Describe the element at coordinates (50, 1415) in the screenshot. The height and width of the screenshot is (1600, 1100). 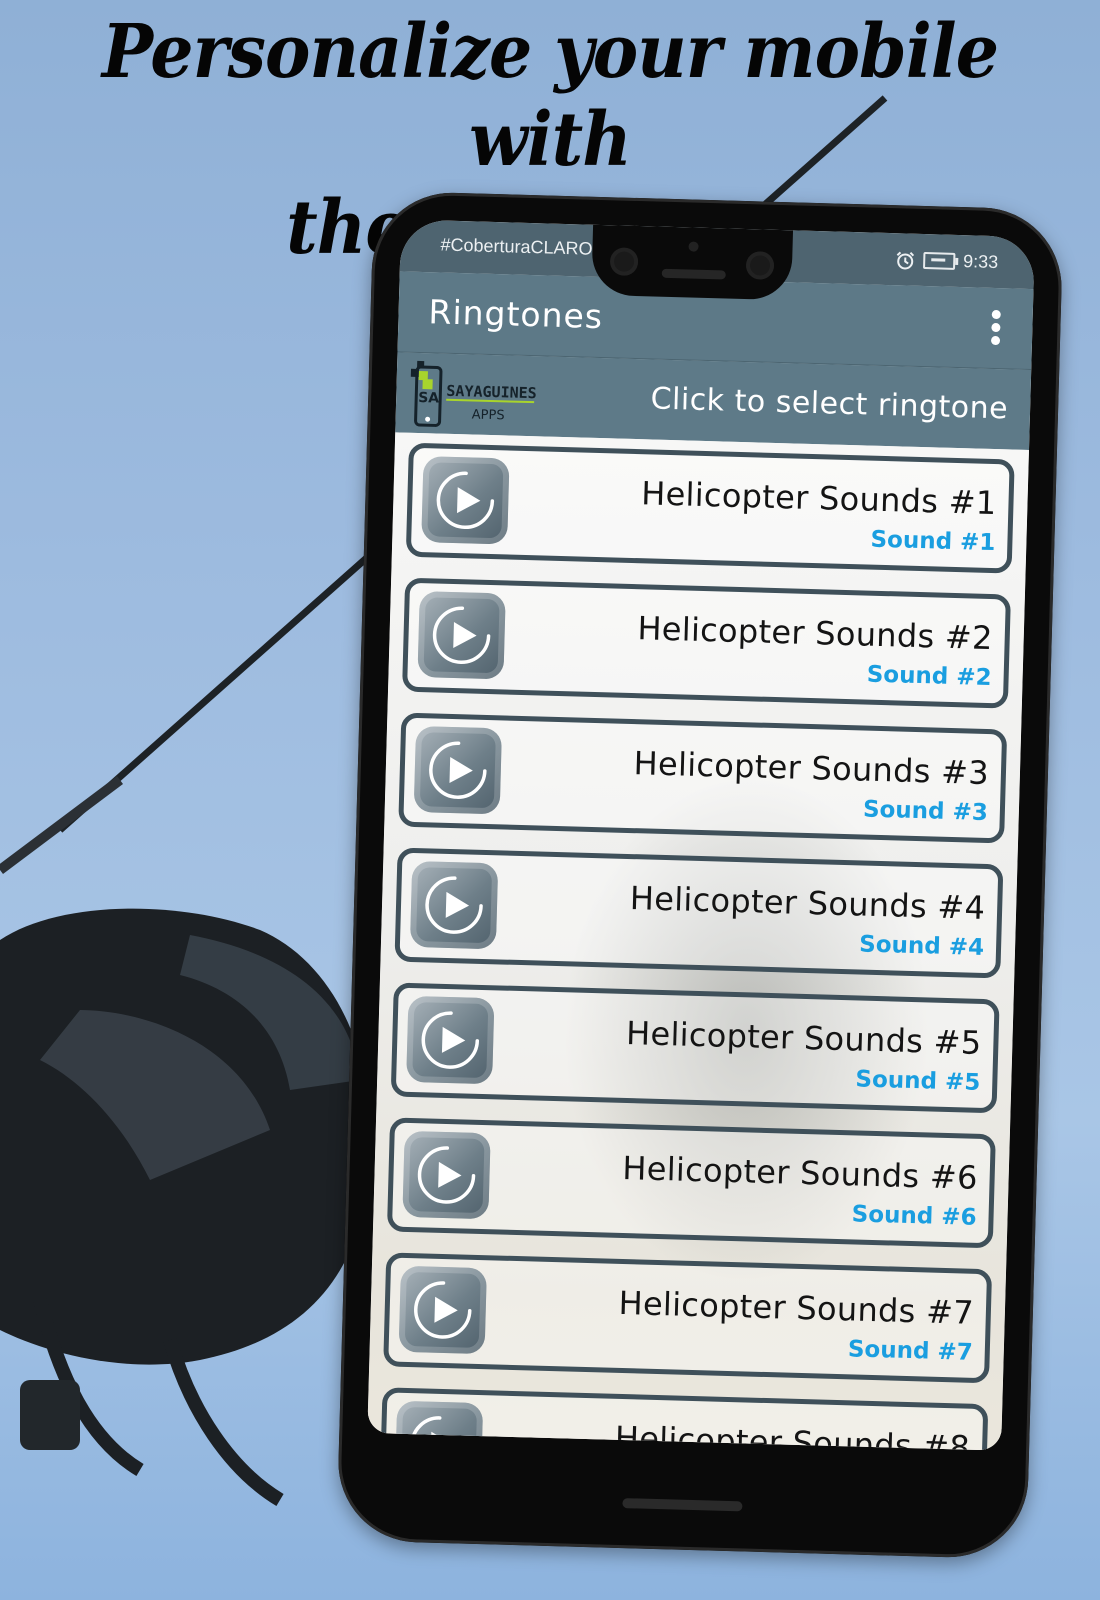
I see `rocket-pod` at that location.